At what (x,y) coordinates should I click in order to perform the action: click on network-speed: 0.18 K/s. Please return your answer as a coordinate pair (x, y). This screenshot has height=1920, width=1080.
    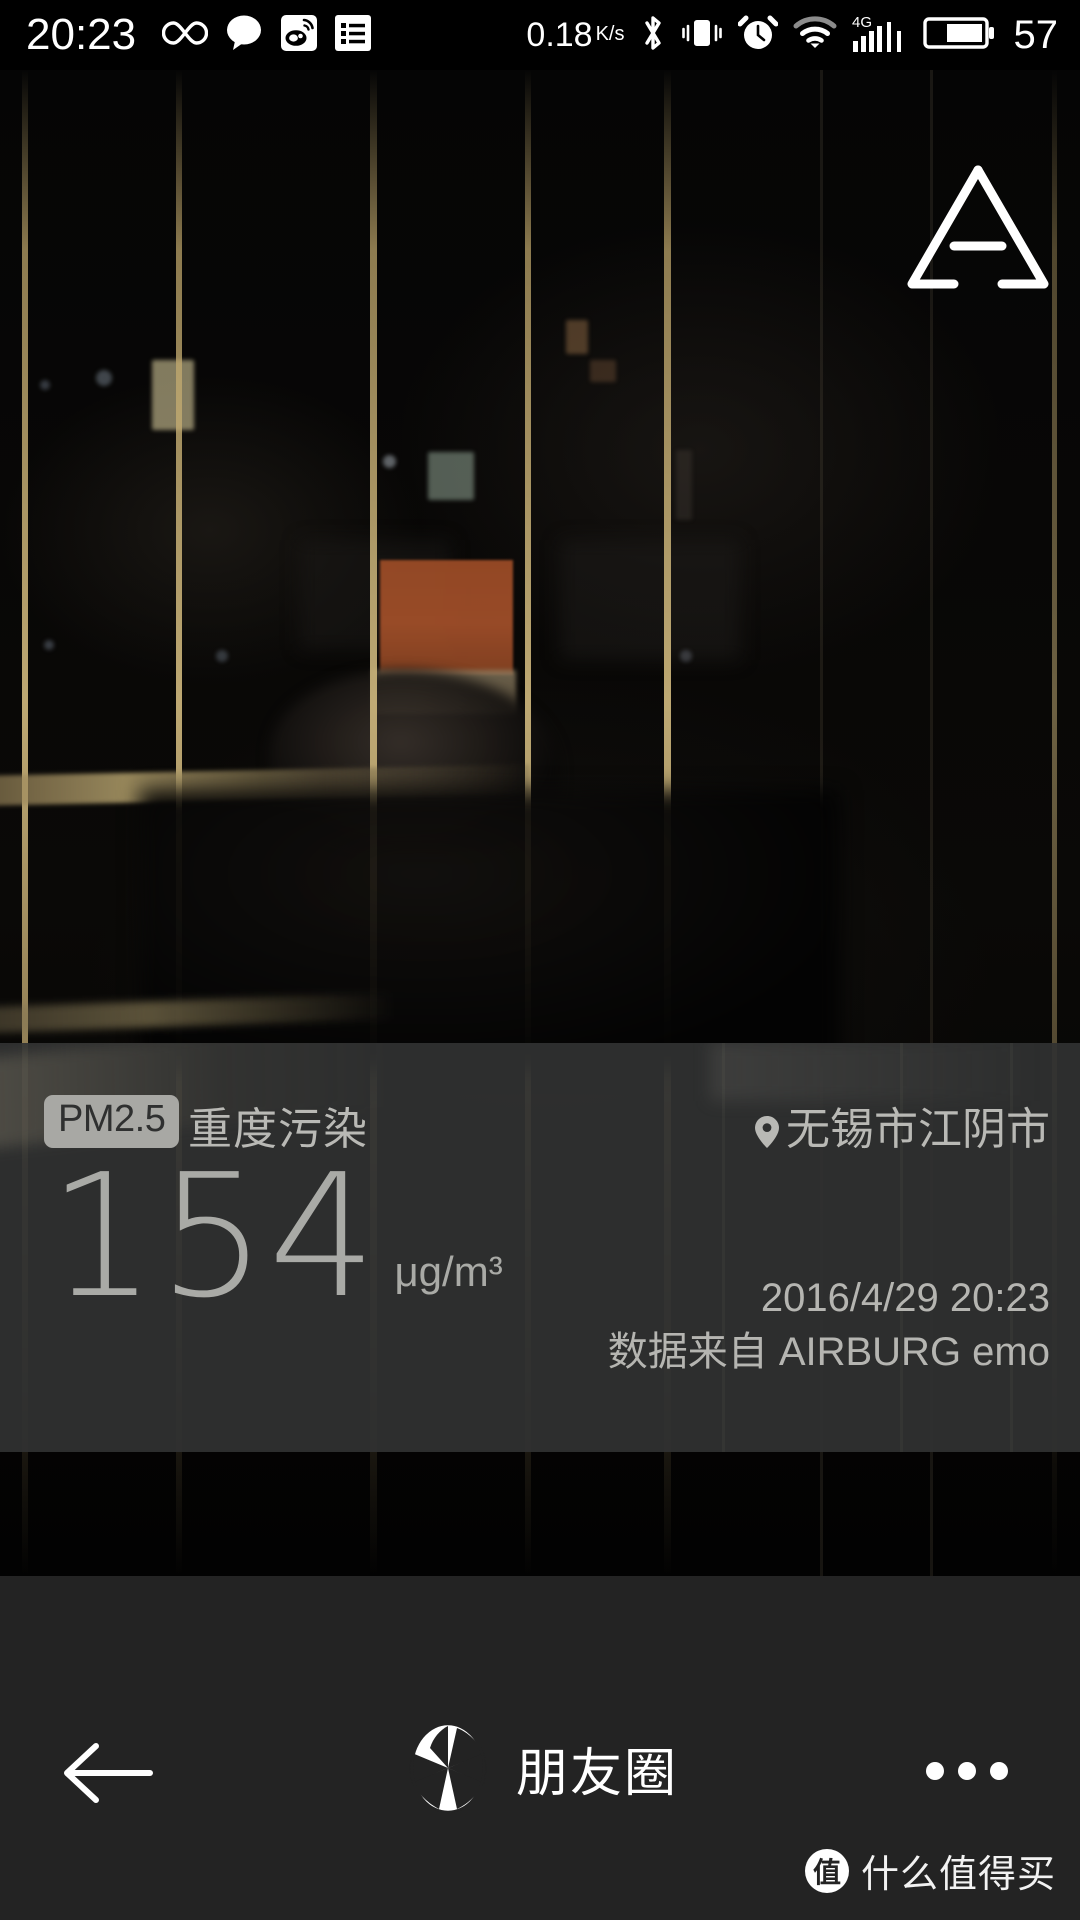
    Looking at the image, I should click on (575, 35).